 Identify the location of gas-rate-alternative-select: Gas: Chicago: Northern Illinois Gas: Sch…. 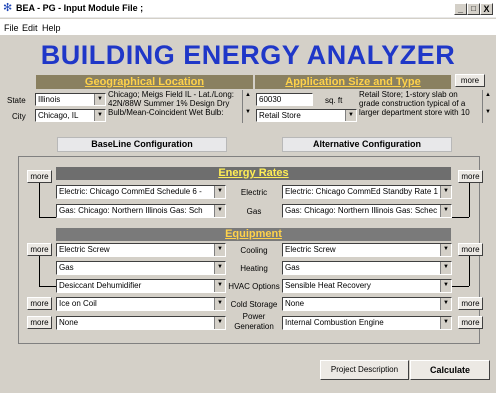
(367, 211).